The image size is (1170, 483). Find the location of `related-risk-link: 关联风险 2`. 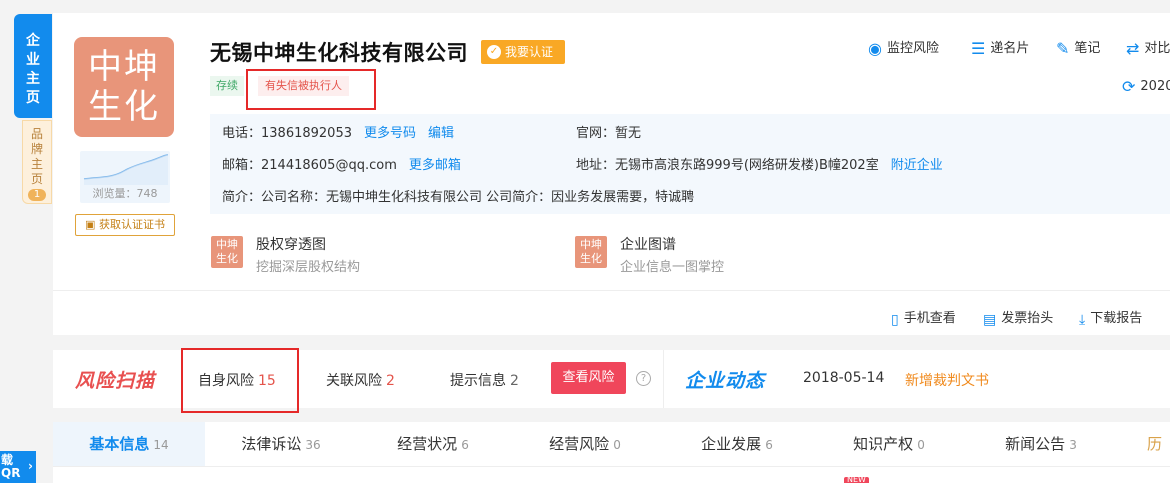

related-risk-link: 关联风险 2 is located at coordinates (360, 380).